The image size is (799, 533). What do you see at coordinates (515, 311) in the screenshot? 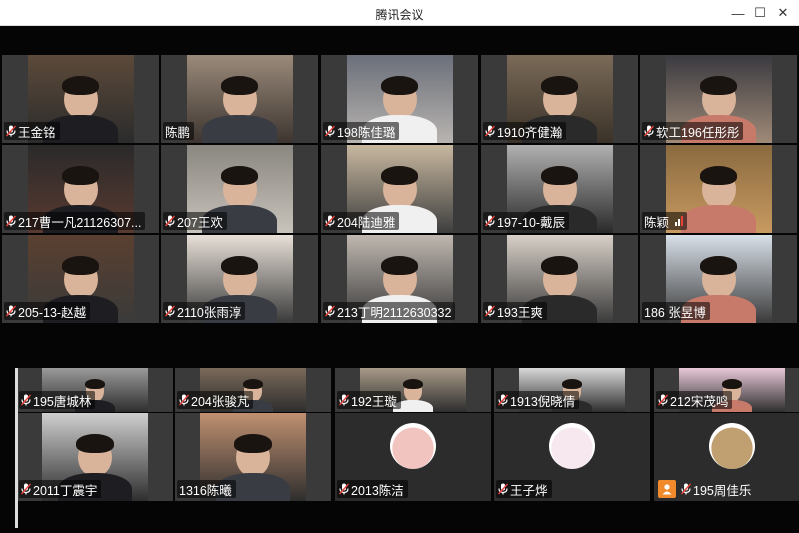
I see `participant-name-label: 193王爽` at bounding box center [515, 311].